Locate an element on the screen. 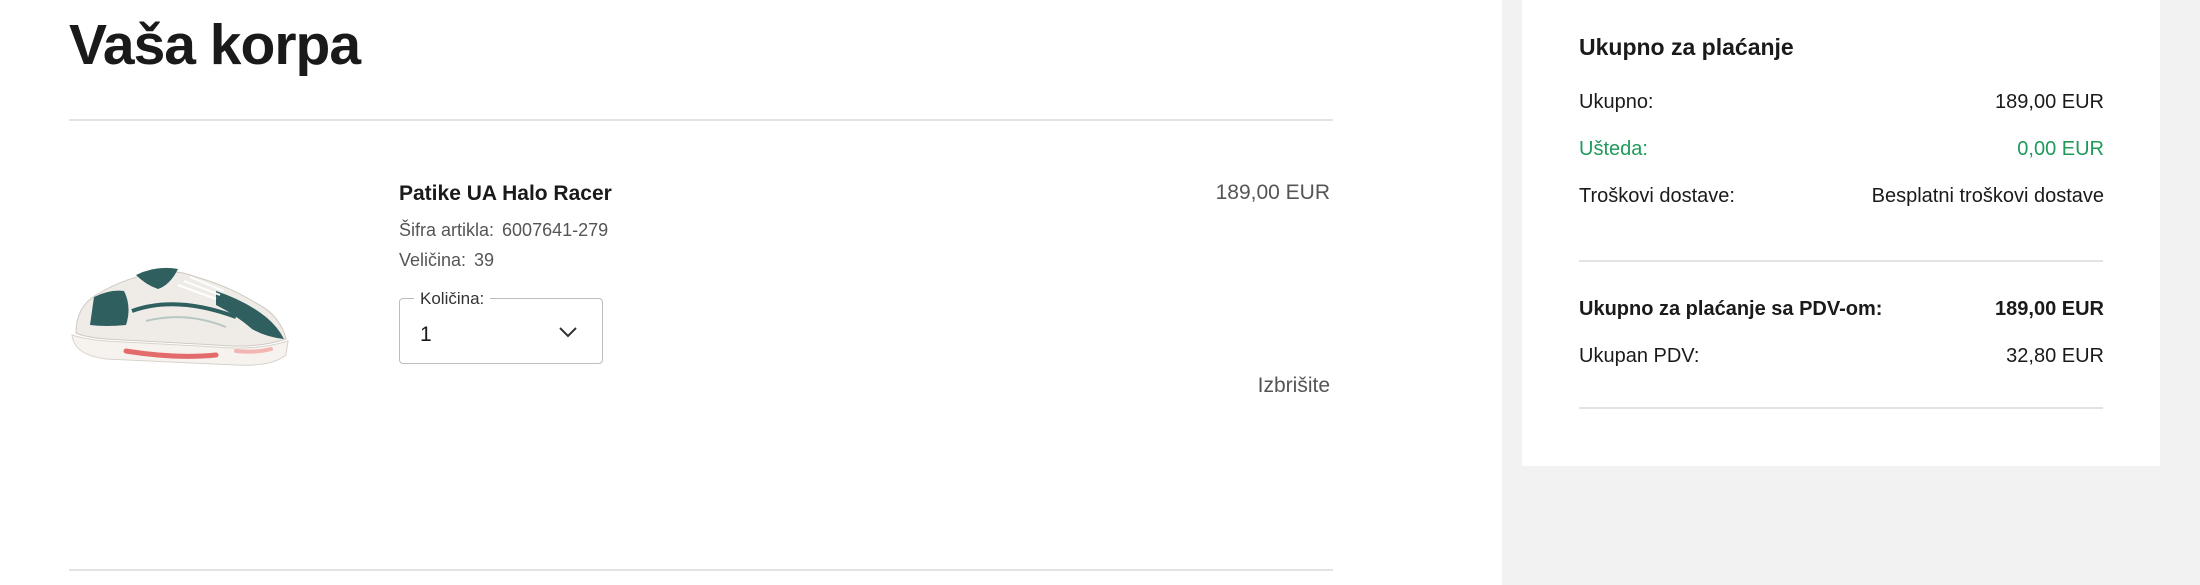 The image size is (2200, 585). size-label: Veličina: is located at coordinates (433, 260).